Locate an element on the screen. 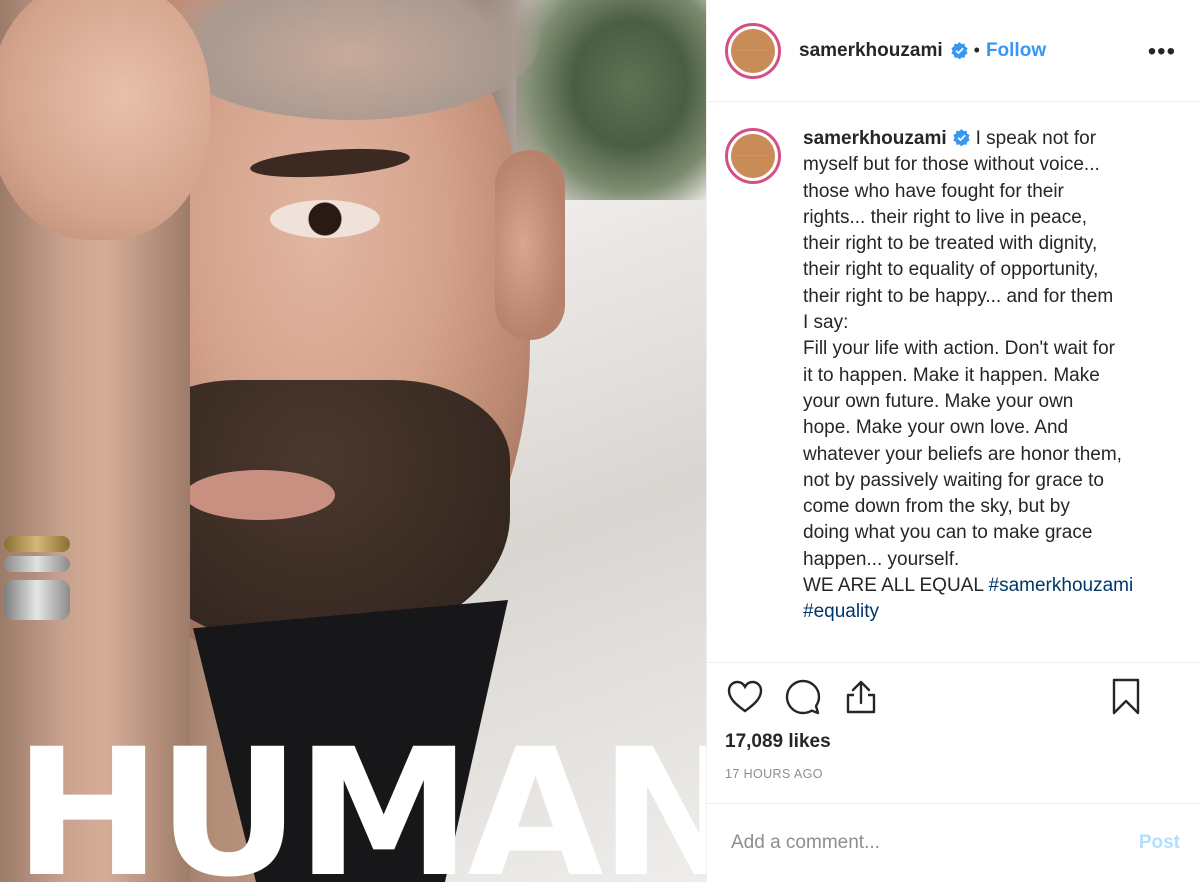 This screenshot has width=1200, height=882. caption-equal-text: WE ARE ALL EQUAL is located at coordinates (893, 586).